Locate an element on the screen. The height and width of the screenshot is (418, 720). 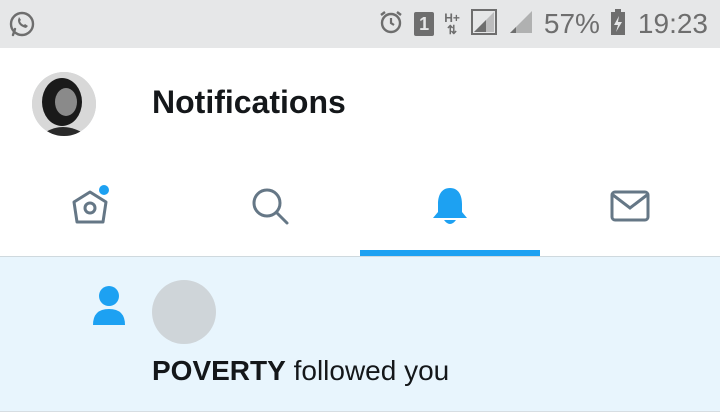
page-title: Notifications is located at coordinates (249, 102).